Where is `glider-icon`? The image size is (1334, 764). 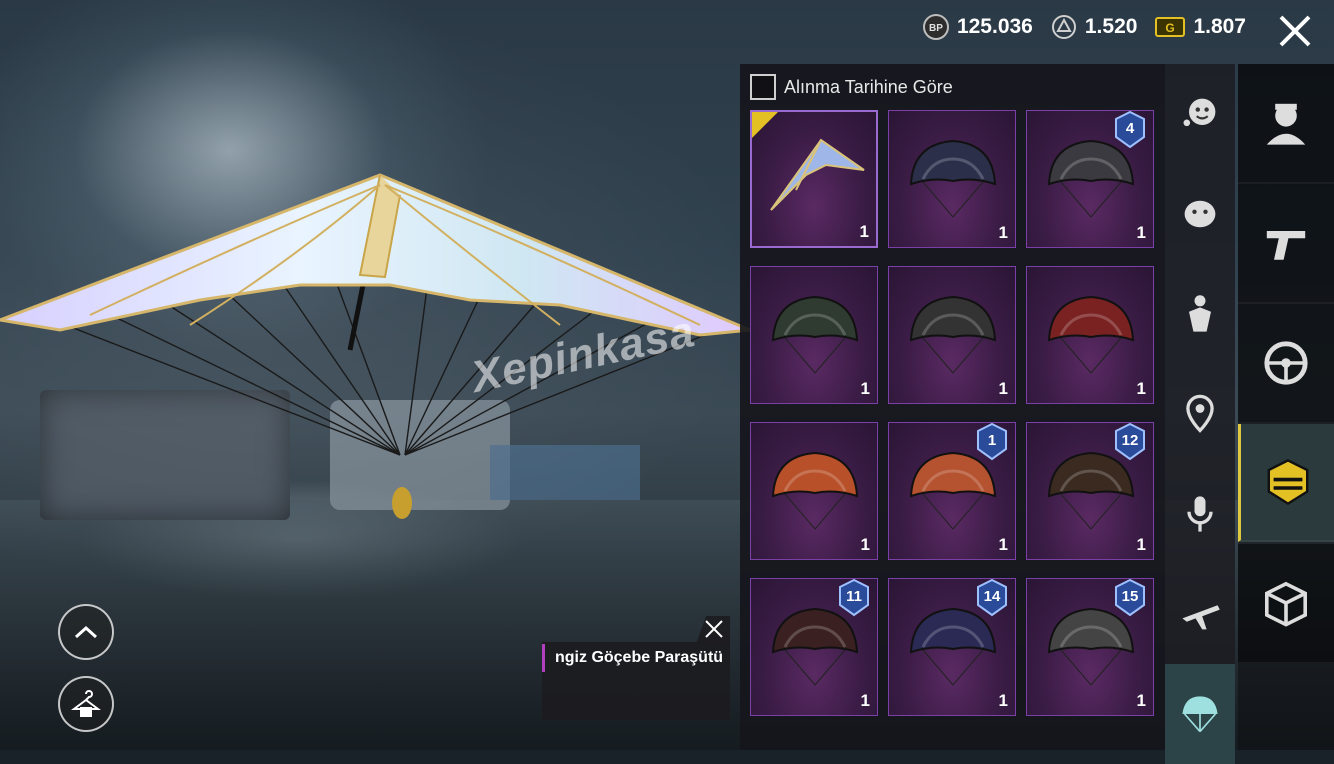 glider-icon is located at coordinates (817, 174).